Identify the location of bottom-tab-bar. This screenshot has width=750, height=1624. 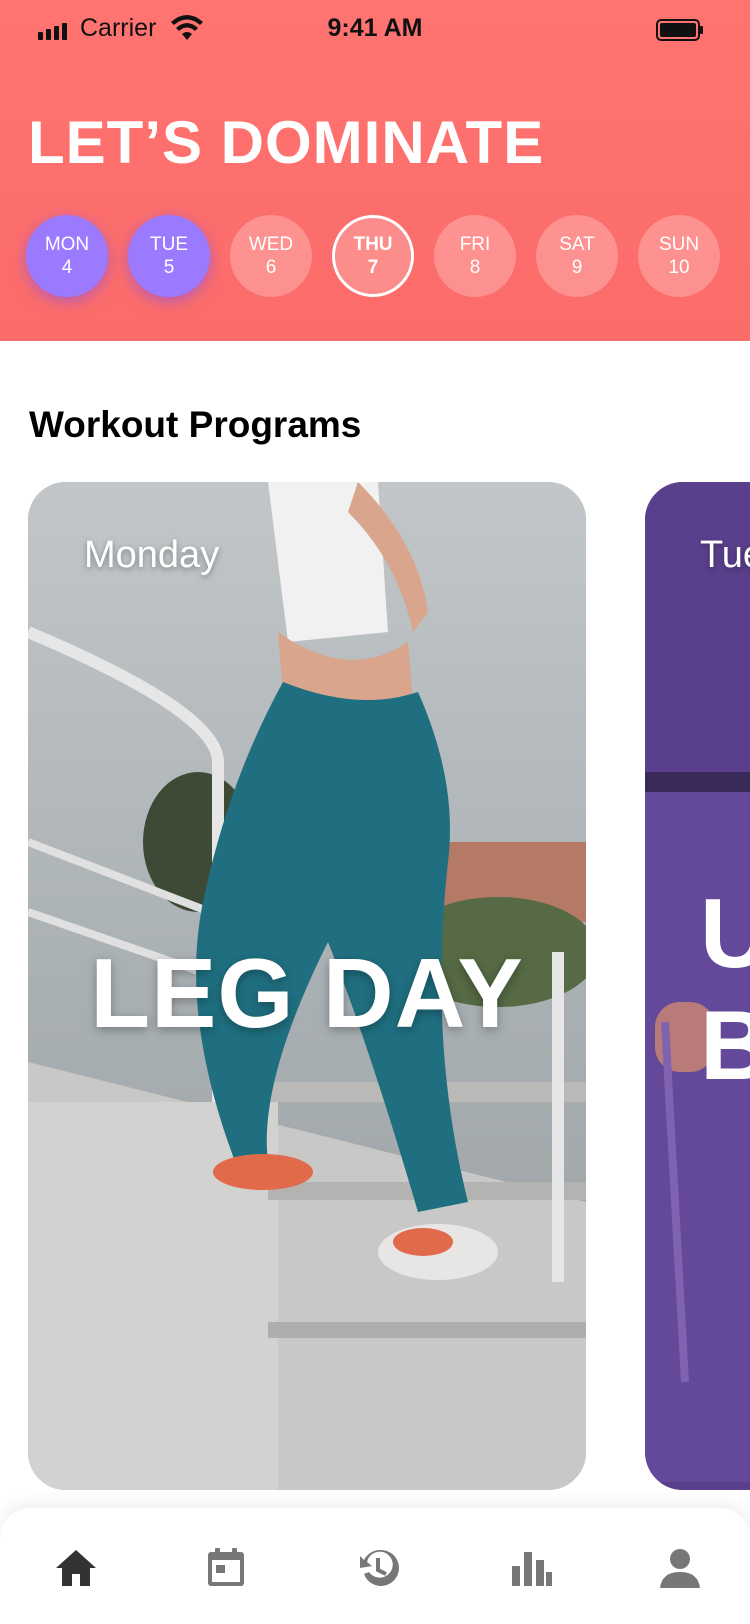
(375, 1566).